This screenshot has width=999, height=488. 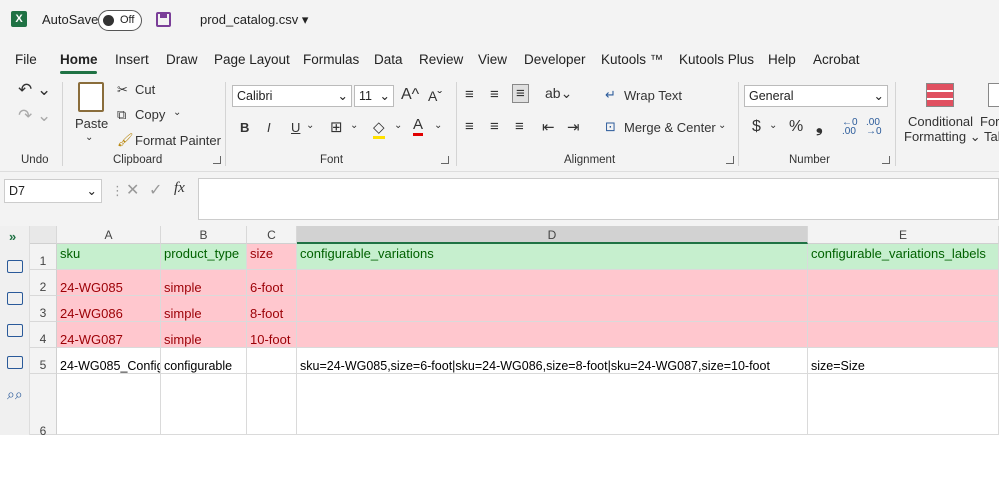 I want to click on fill-color-dropdown-icon: ⌄, so click(x=398, y=125).